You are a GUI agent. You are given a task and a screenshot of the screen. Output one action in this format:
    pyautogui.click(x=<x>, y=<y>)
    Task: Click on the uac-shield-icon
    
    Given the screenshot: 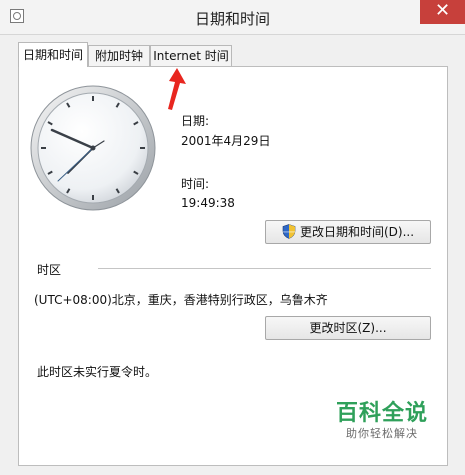 What is the action you would take?
    pyautogui.click(x=289, y=231)
    